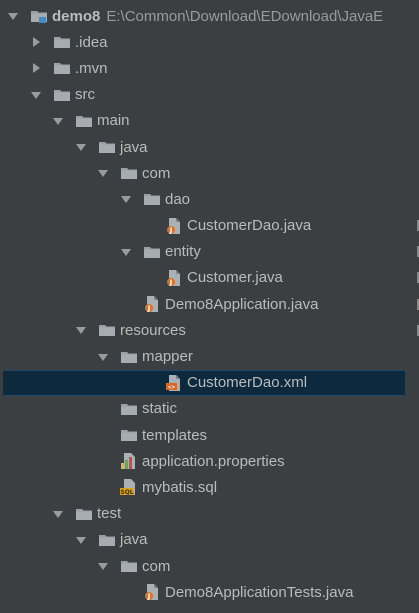  I want to click on tree-row-idea: .idea, so click(209, 42).